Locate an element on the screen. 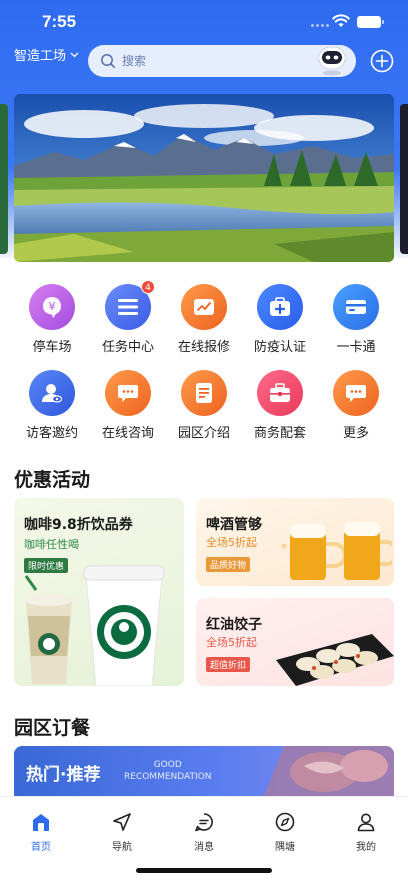  wifi-icon is located at coordinates (341, 20).